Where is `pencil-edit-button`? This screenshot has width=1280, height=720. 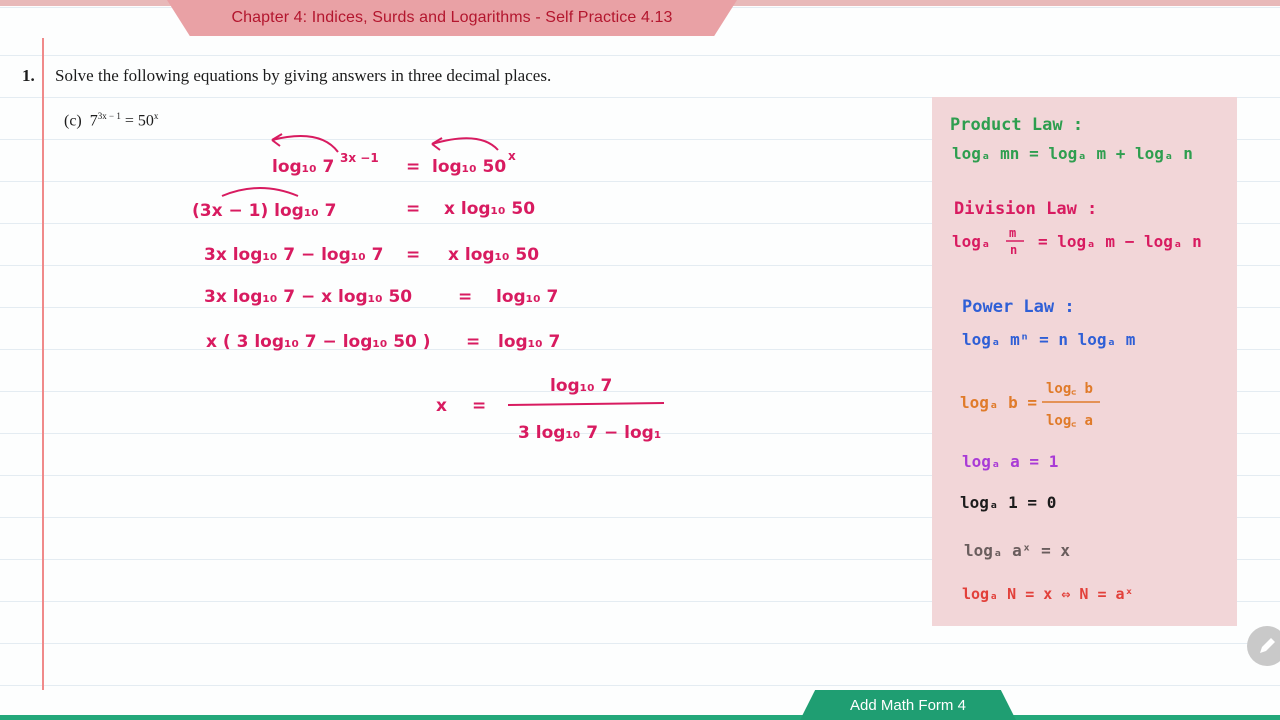
pencil-edit-button is located at coordinates (1263, 646).